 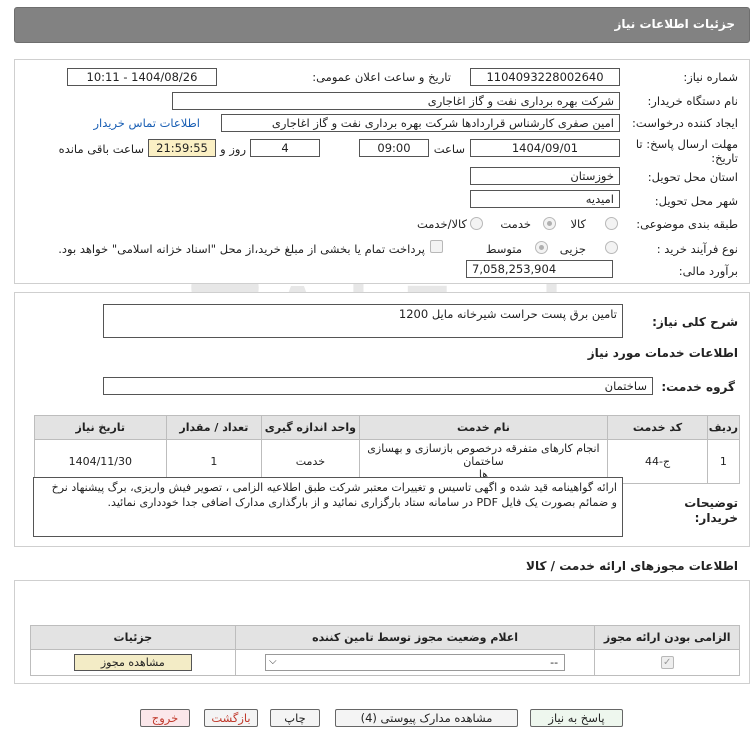 I want to click on category-radio-goods, so click(x=611, y=223).